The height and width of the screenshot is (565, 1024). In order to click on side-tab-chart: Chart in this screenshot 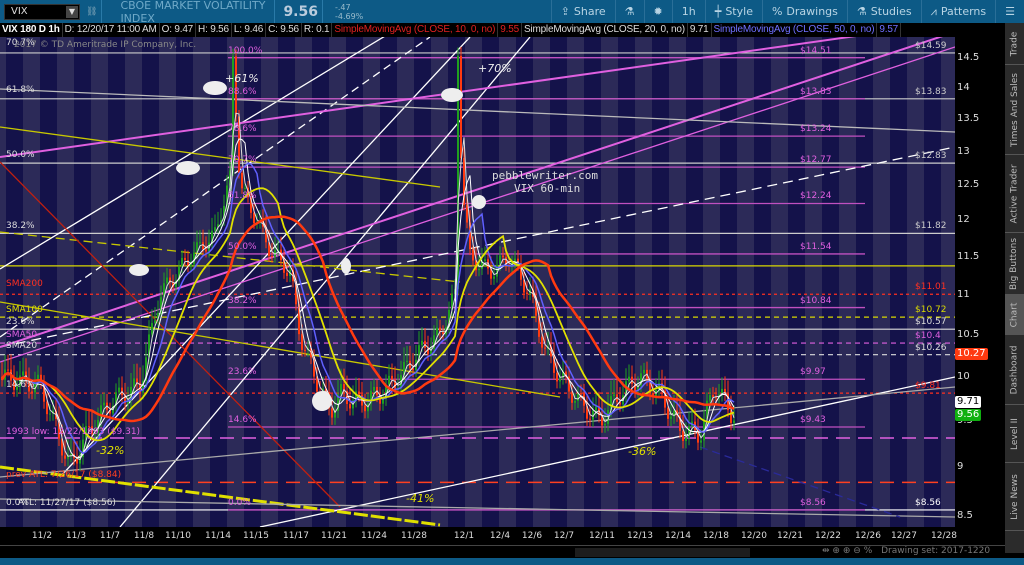, I will do `click(1014, 315)`.